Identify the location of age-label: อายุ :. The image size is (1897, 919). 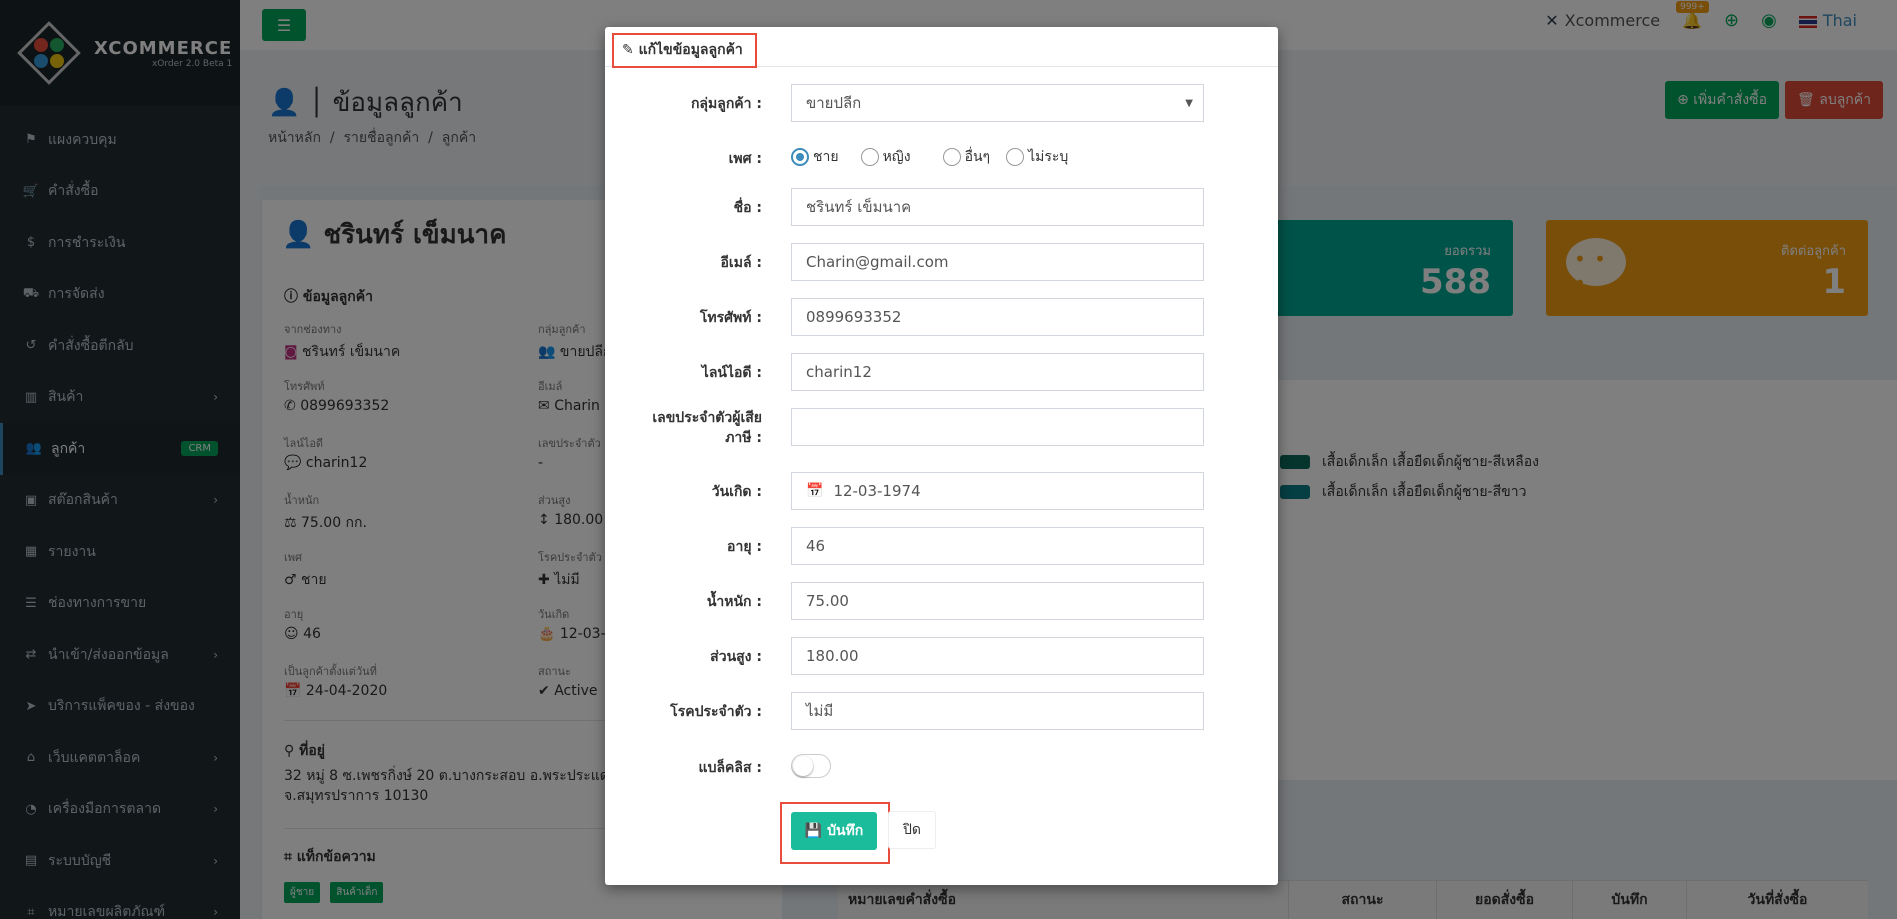
(744, 547).